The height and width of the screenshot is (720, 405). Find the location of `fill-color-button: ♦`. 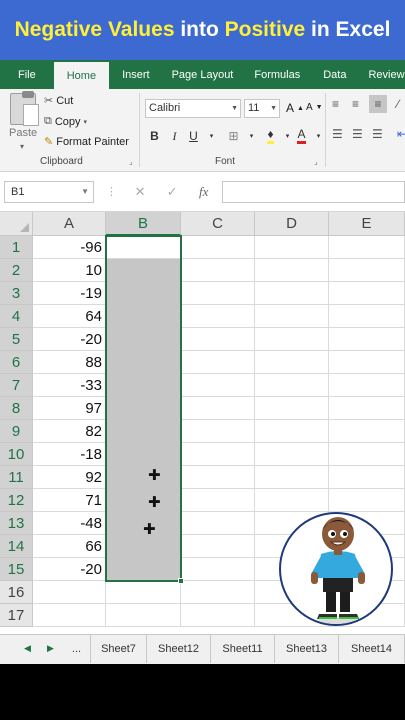

fill-color-button: ♦ is located at coordinates (270, 136).